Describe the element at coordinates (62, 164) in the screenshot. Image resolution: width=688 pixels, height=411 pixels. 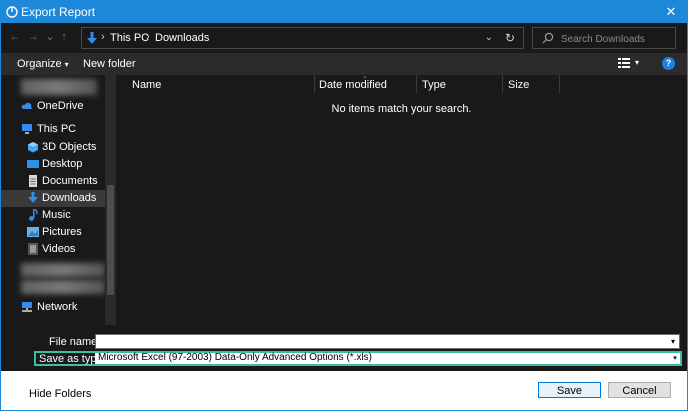
I see `sidebar-item-label: Desktop` at that location.